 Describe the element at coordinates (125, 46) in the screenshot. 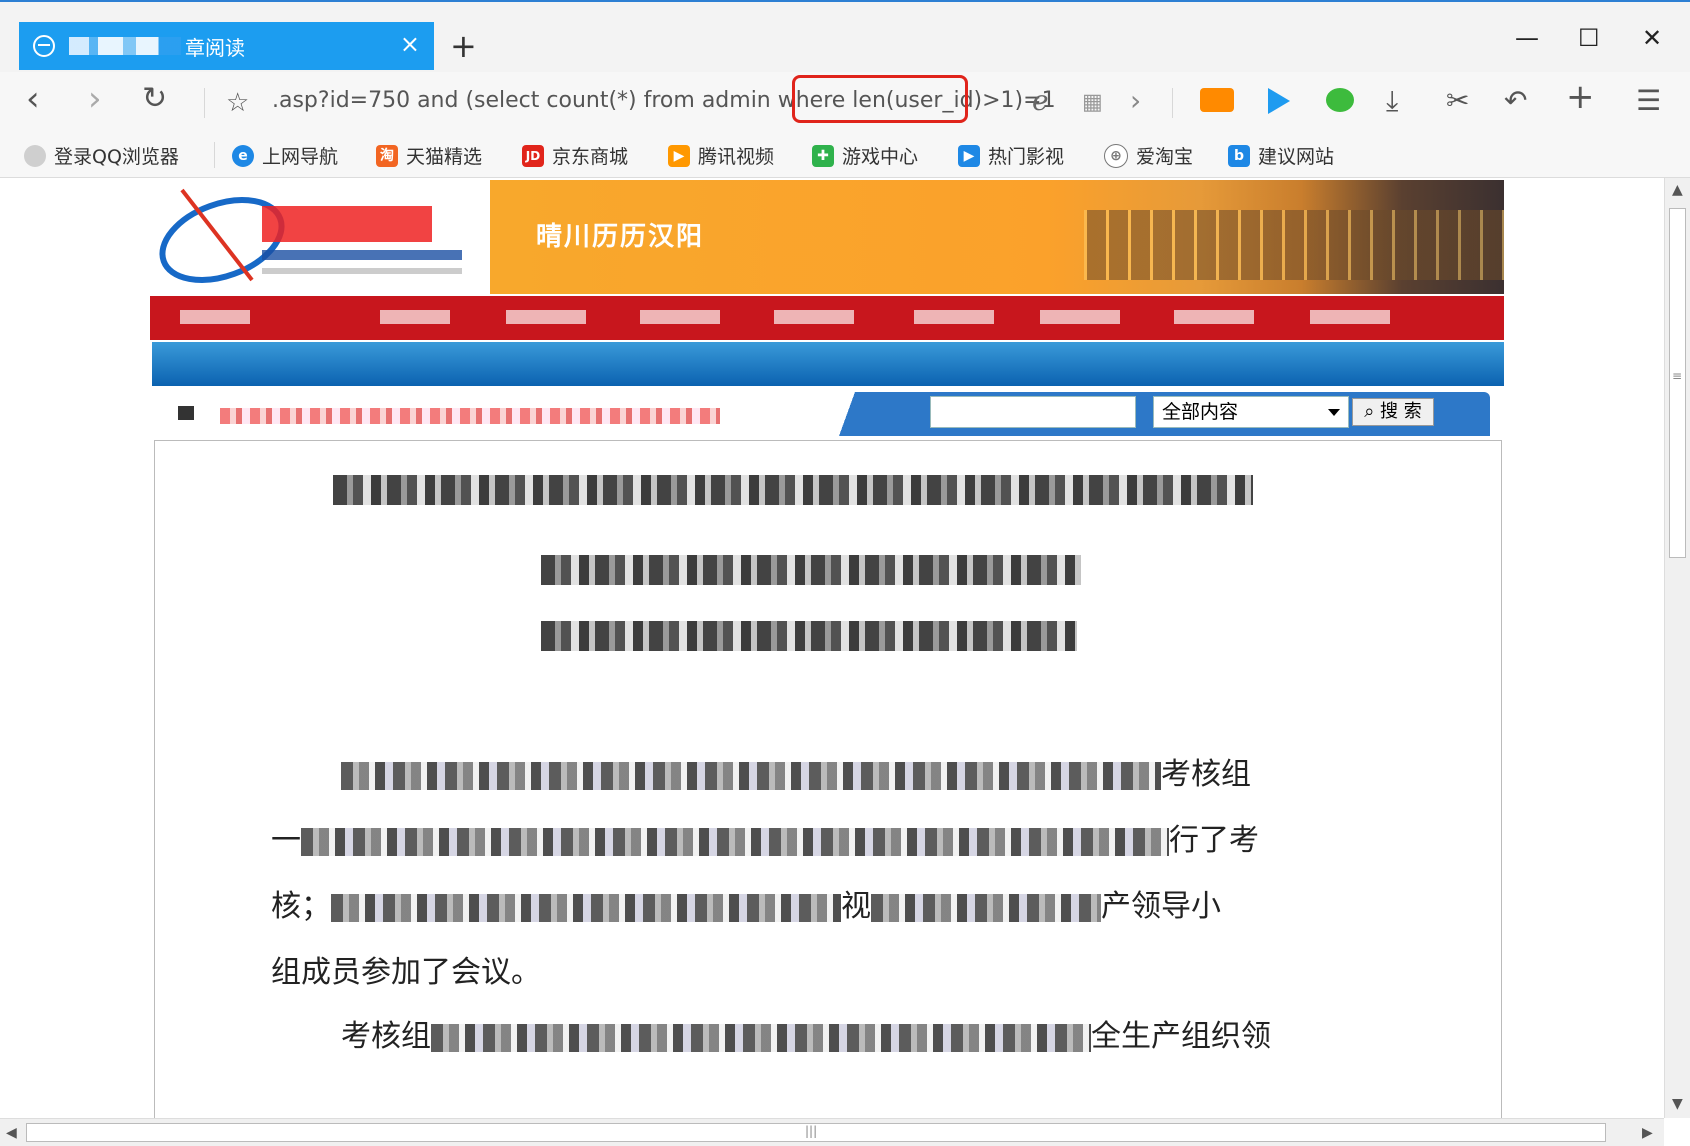

I see `tab-title-redacted` at that location.